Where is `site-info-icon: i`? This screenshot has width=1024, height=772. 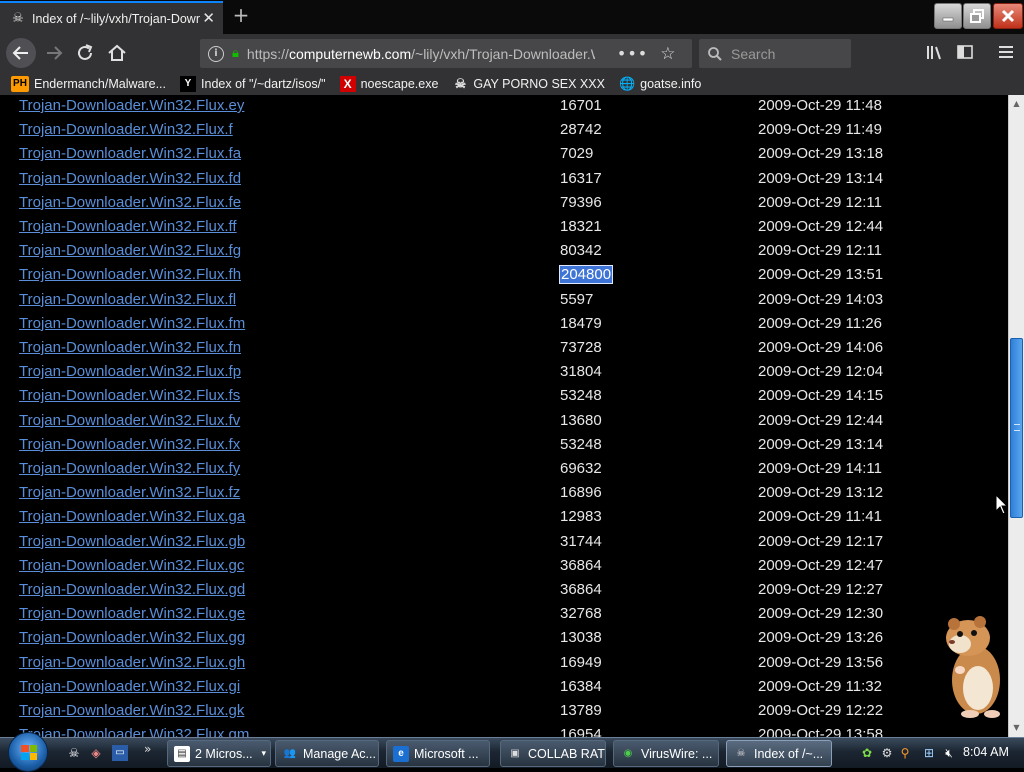
site-info-icon: i is located at coordinates (216, 53).